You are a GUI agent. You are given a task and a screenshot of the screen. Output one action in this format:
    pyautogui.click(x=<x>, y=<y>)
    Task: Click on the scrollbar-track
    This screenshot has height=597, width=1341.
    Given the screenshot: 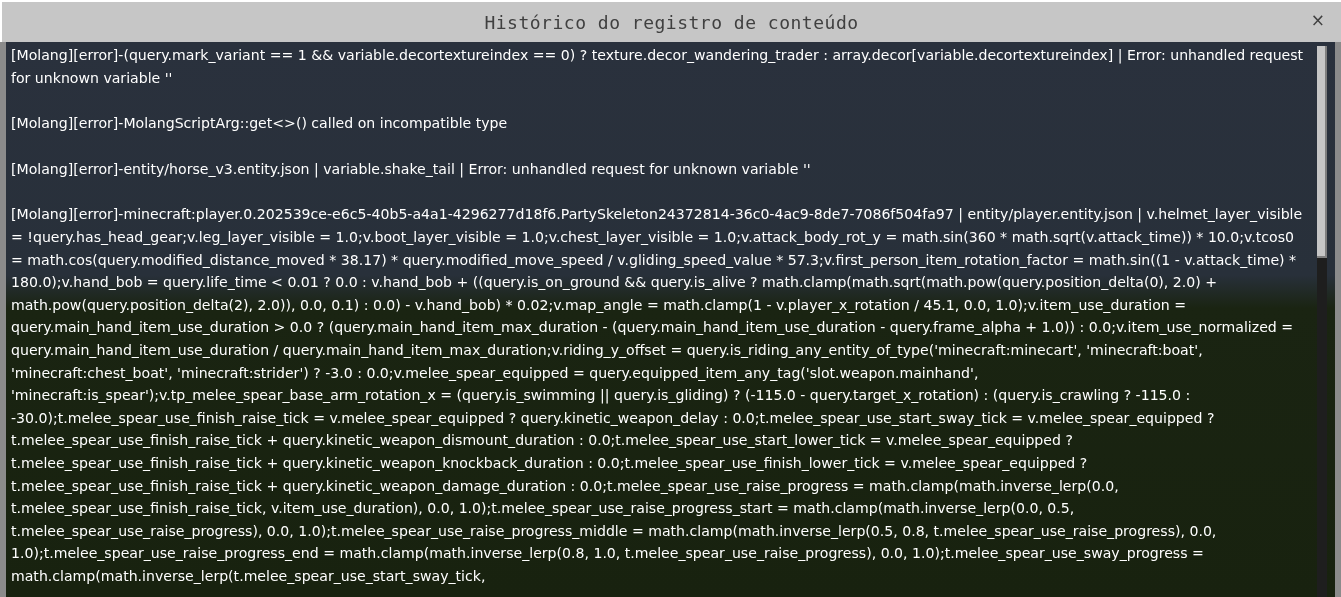 What is the action you would take?
    pyautogui.click(x=1322, y=321)
    